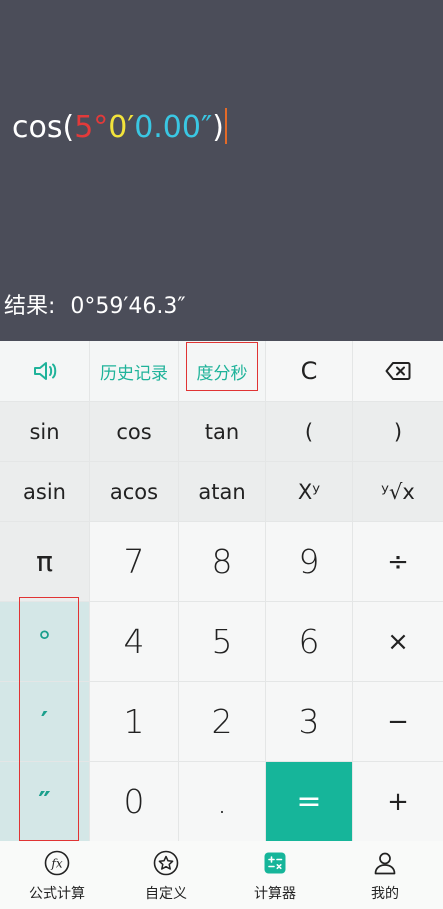 This screenshot has height=909, width=443. I want to click on expr-degree-mark: °, so click(101, 127).